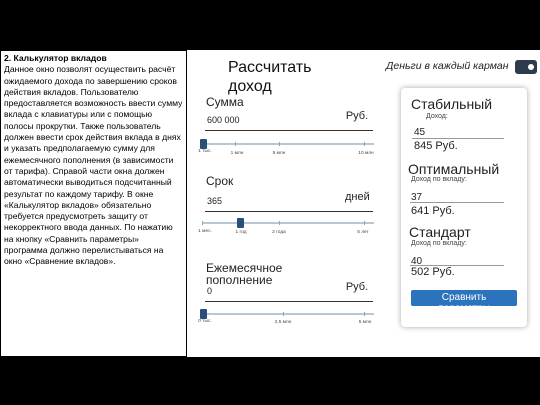 This screenshot has height=405, width=540. I want to click on term-slider-handle, so click(240, 223).